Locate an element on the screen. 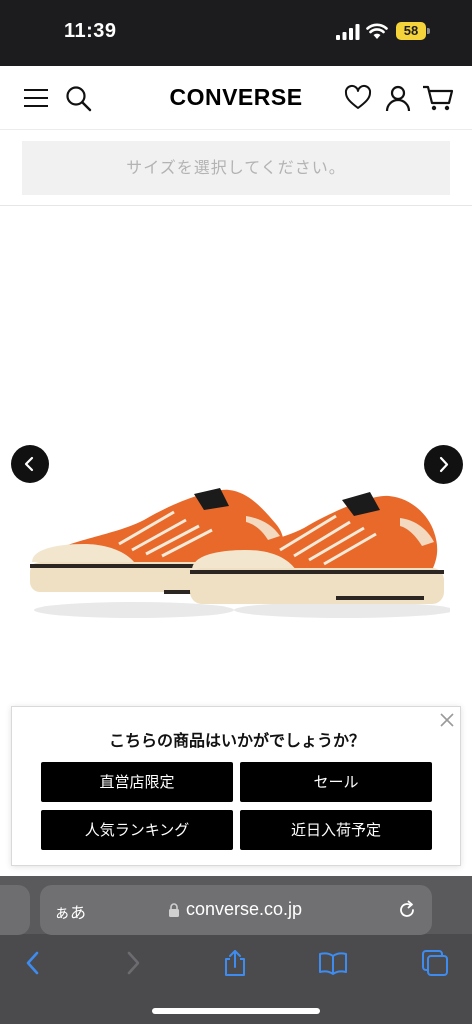 The height and width of the screenshot is (1024, 472). converse-logo: CONVERSE is located at coordinates (236, 97).